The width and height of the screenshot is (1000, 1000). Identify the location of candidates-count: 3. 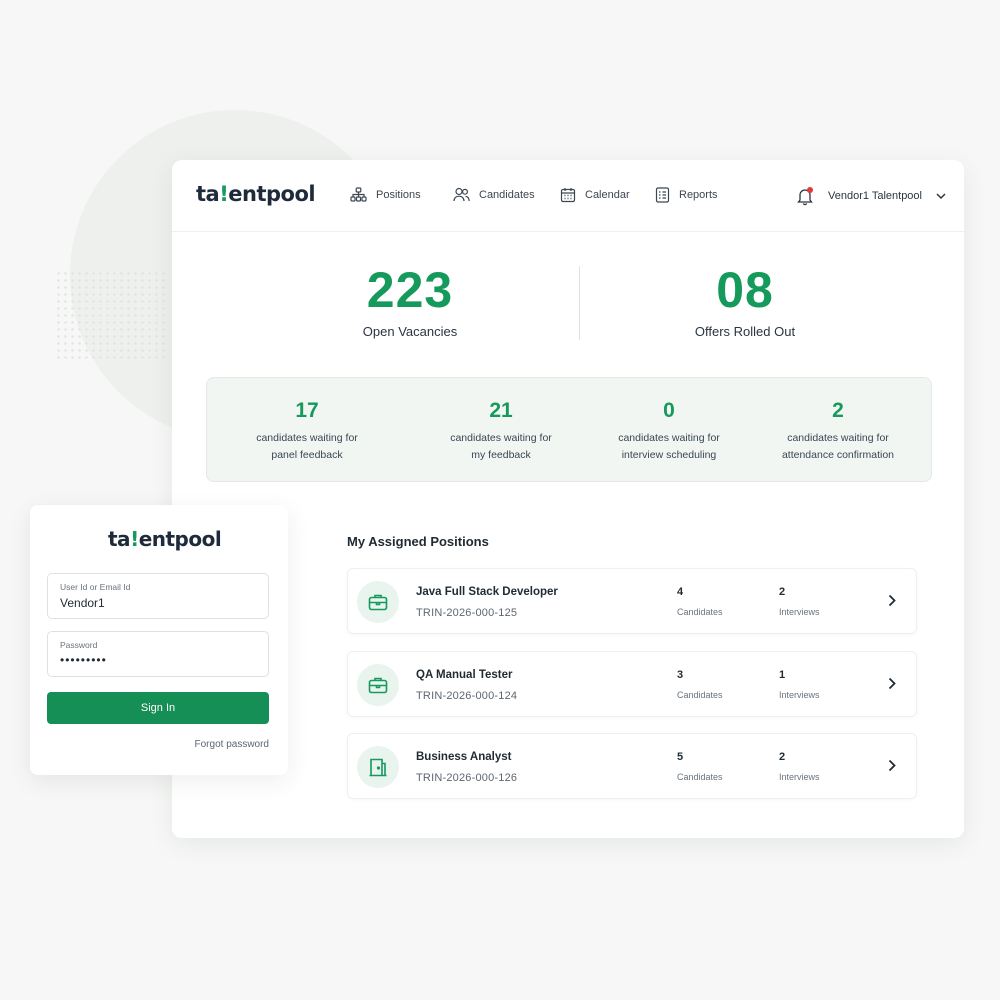
(680, 675).